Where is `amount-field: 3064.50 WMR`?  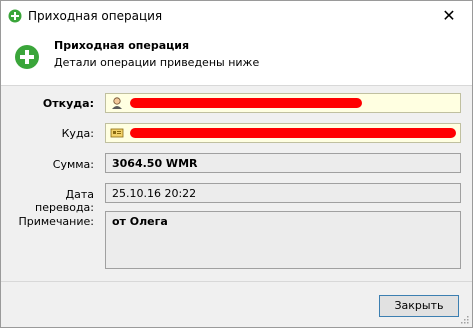
amount-field: 3064.50 WMR is located at coordinates (283, 163).